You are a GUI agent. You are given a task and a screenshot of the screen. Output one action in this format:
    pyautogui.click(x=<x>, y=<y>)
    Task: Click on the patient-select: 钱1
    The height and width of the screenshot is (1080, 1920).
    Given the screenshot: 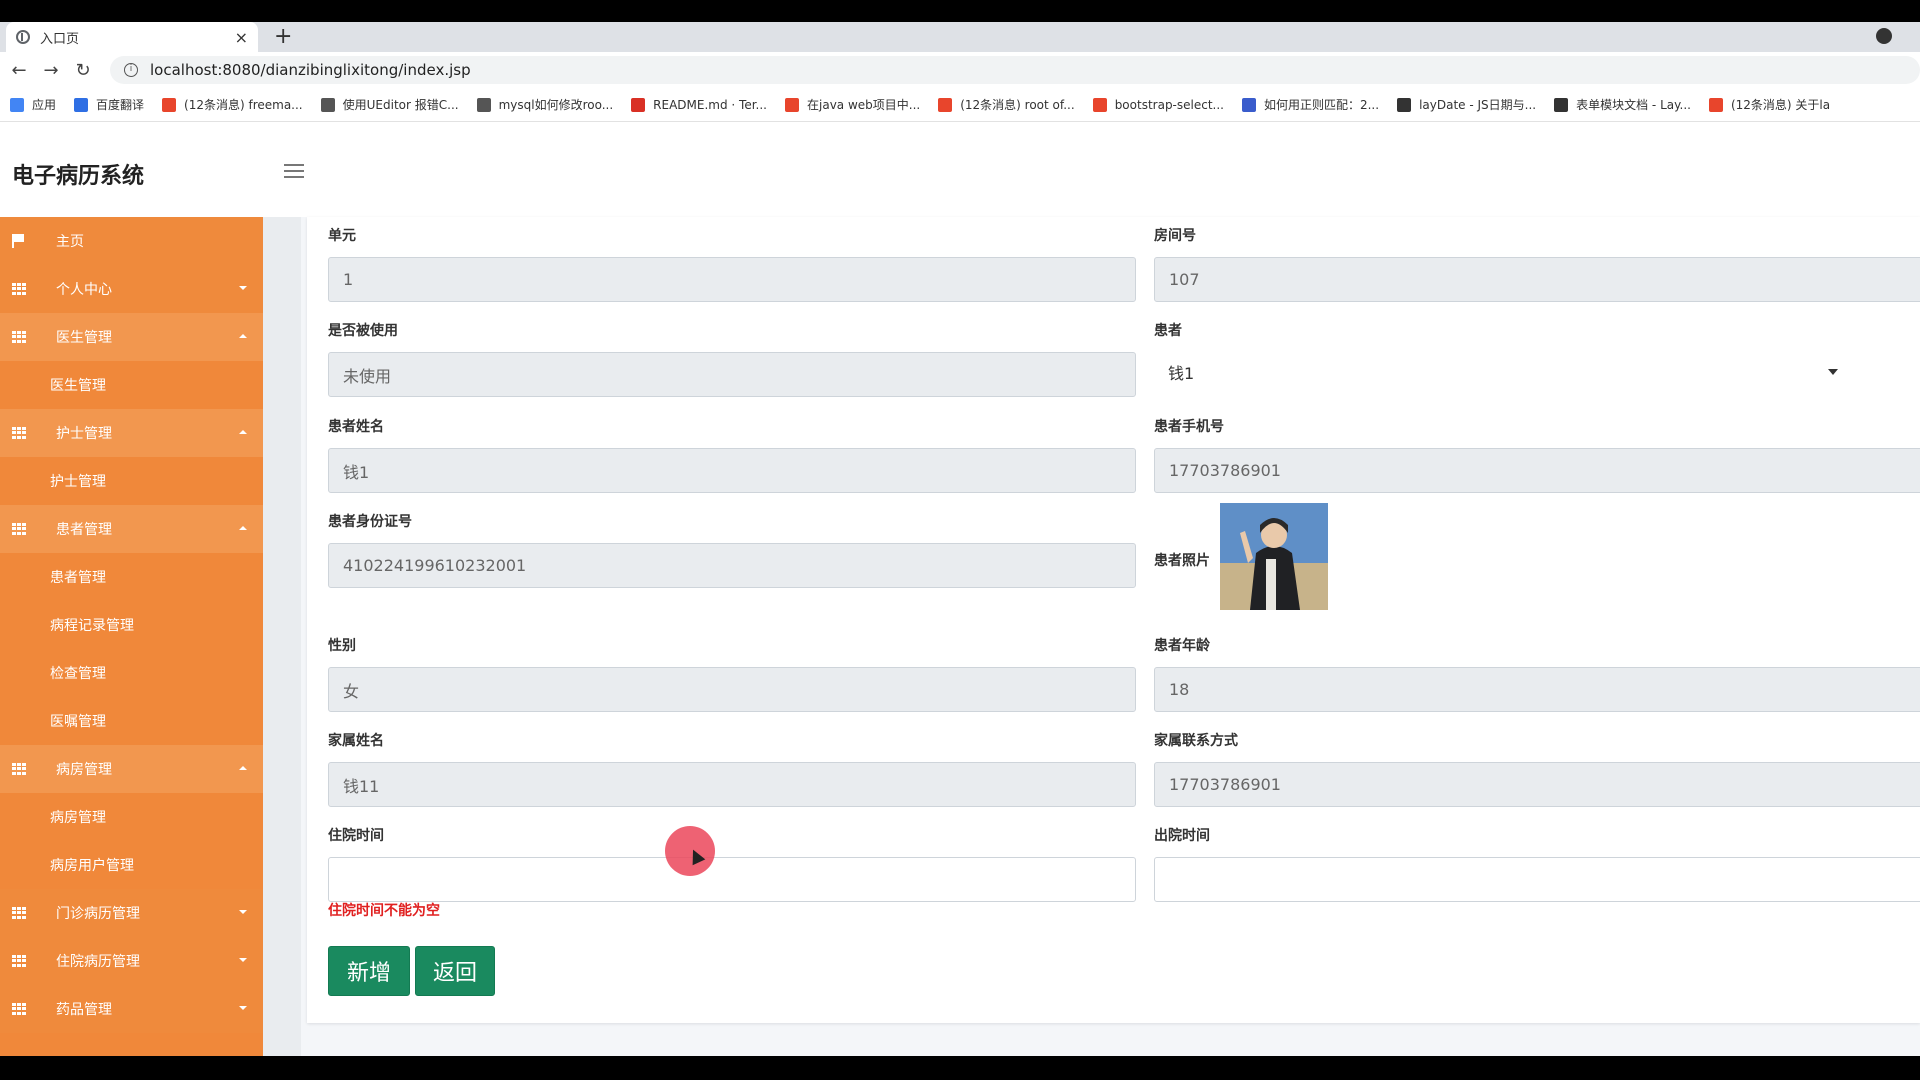 What is the action you would take?
    pyautogui.click(x=1503, y=372)
    